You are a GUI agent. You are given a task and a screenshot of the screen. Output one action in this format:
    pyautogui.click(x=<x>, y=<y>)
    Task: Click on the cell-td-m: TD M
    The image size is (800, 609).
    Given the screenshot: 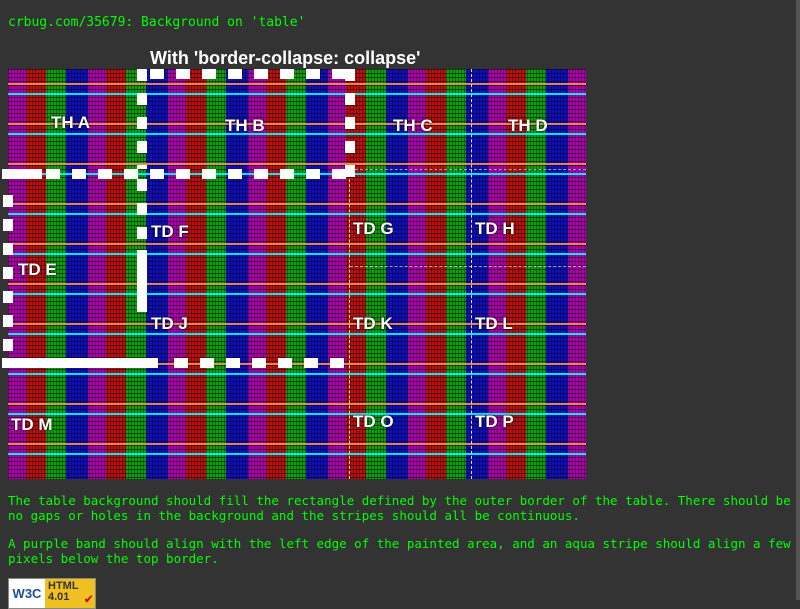 What is the action you would take?
    pyautogui.click(x=32, y=424)
    